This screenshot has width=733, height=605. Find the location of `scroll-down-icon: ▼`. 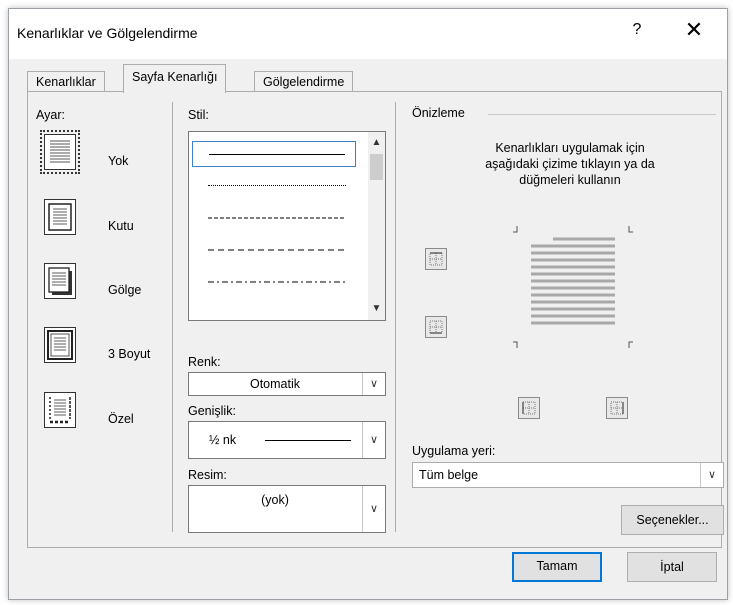

scroll-down-icon: ▼ is located at coordinates (376, 309).